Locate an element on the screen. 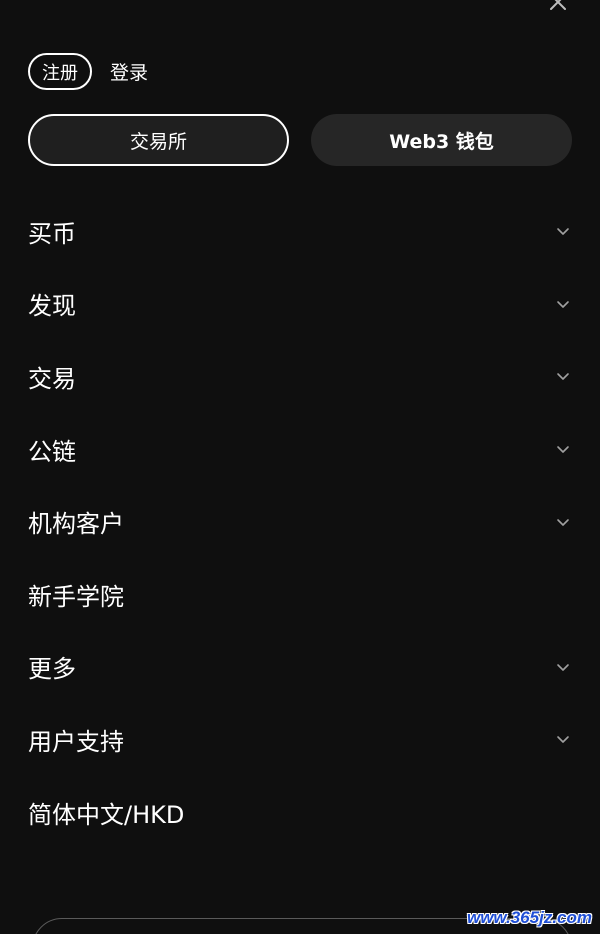 The image size is (600, 934). menu-item-label: 发现 is located at coordinates (52, 306).